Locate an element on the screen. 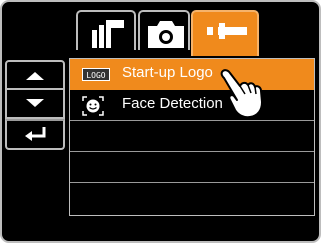 The width and height of the screenshot is (321, 243). scroll-up-button is located at coordinates (35, 75).